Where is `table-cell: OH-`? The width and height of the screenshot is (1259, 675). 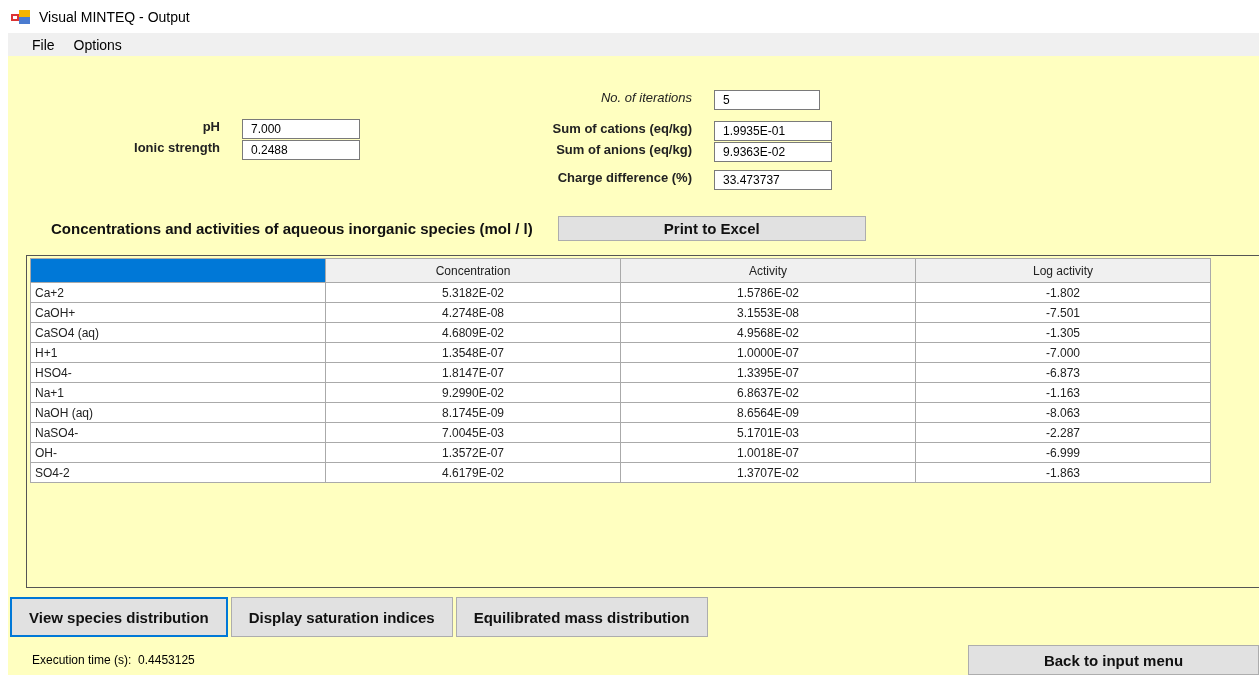 table-cell: OH- is located at coordinates (178, 452).